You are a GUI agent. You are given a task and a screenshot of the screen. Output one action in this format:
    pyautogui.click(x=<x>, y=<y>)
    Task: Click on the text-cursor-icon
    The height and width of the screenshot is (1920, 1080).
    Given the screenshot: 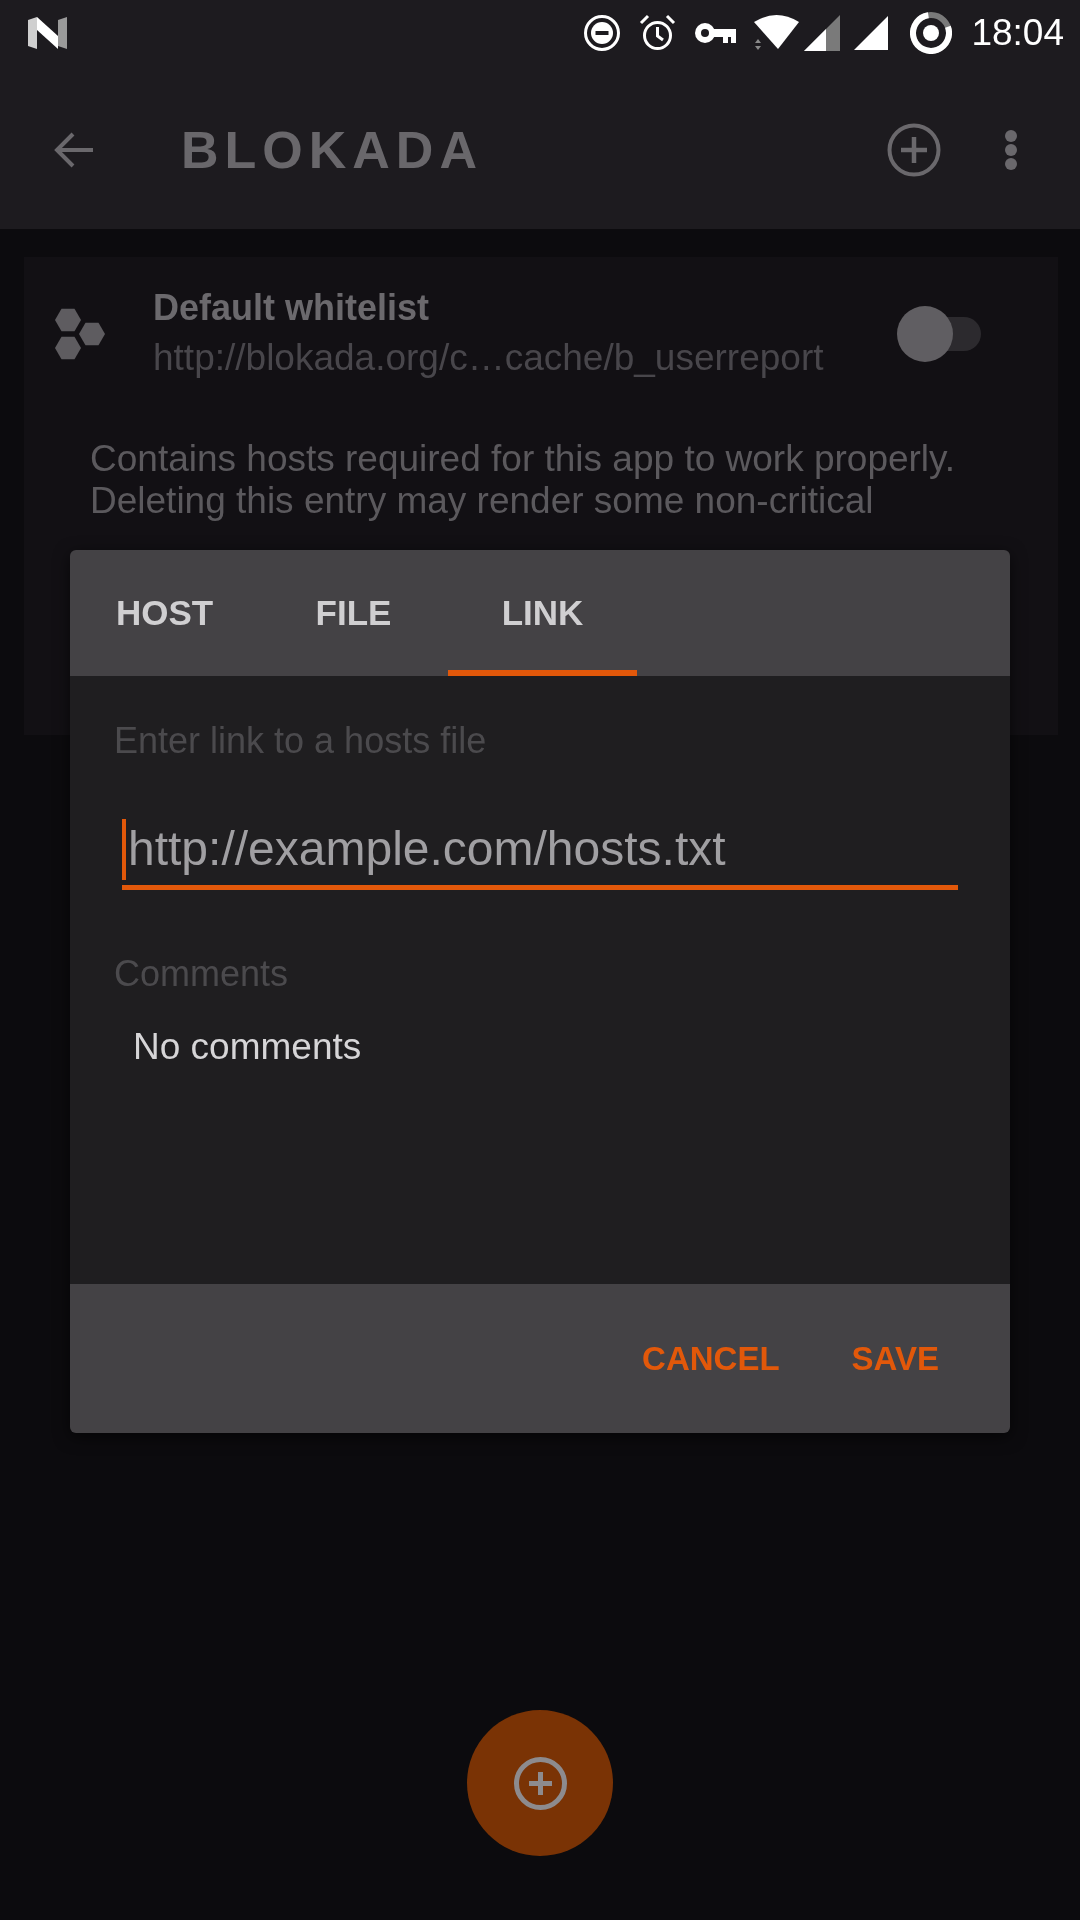 What is the action you would take?
    pyautogui.click(x=124, y=849)
    